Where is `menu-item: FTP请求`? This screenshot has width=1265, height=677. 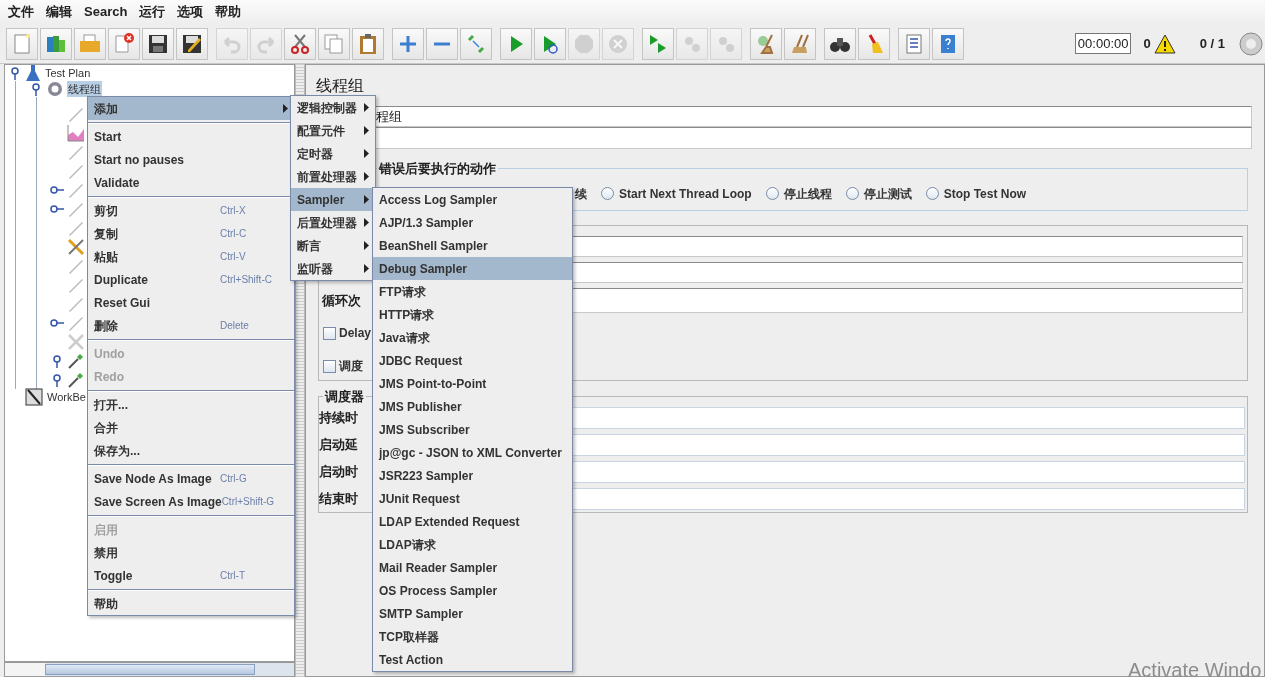
menu-item: FTP请求 is located at coordinates (472, 291).